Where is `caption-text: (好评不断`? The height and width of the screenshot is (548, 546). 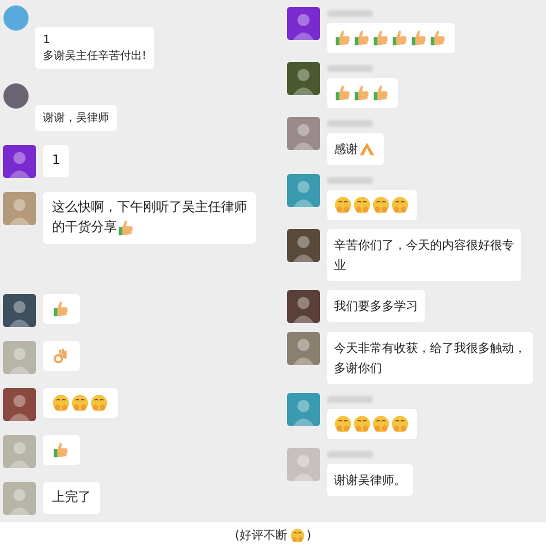
caption-text: (好评不断 is located at coordinates (261, 535).